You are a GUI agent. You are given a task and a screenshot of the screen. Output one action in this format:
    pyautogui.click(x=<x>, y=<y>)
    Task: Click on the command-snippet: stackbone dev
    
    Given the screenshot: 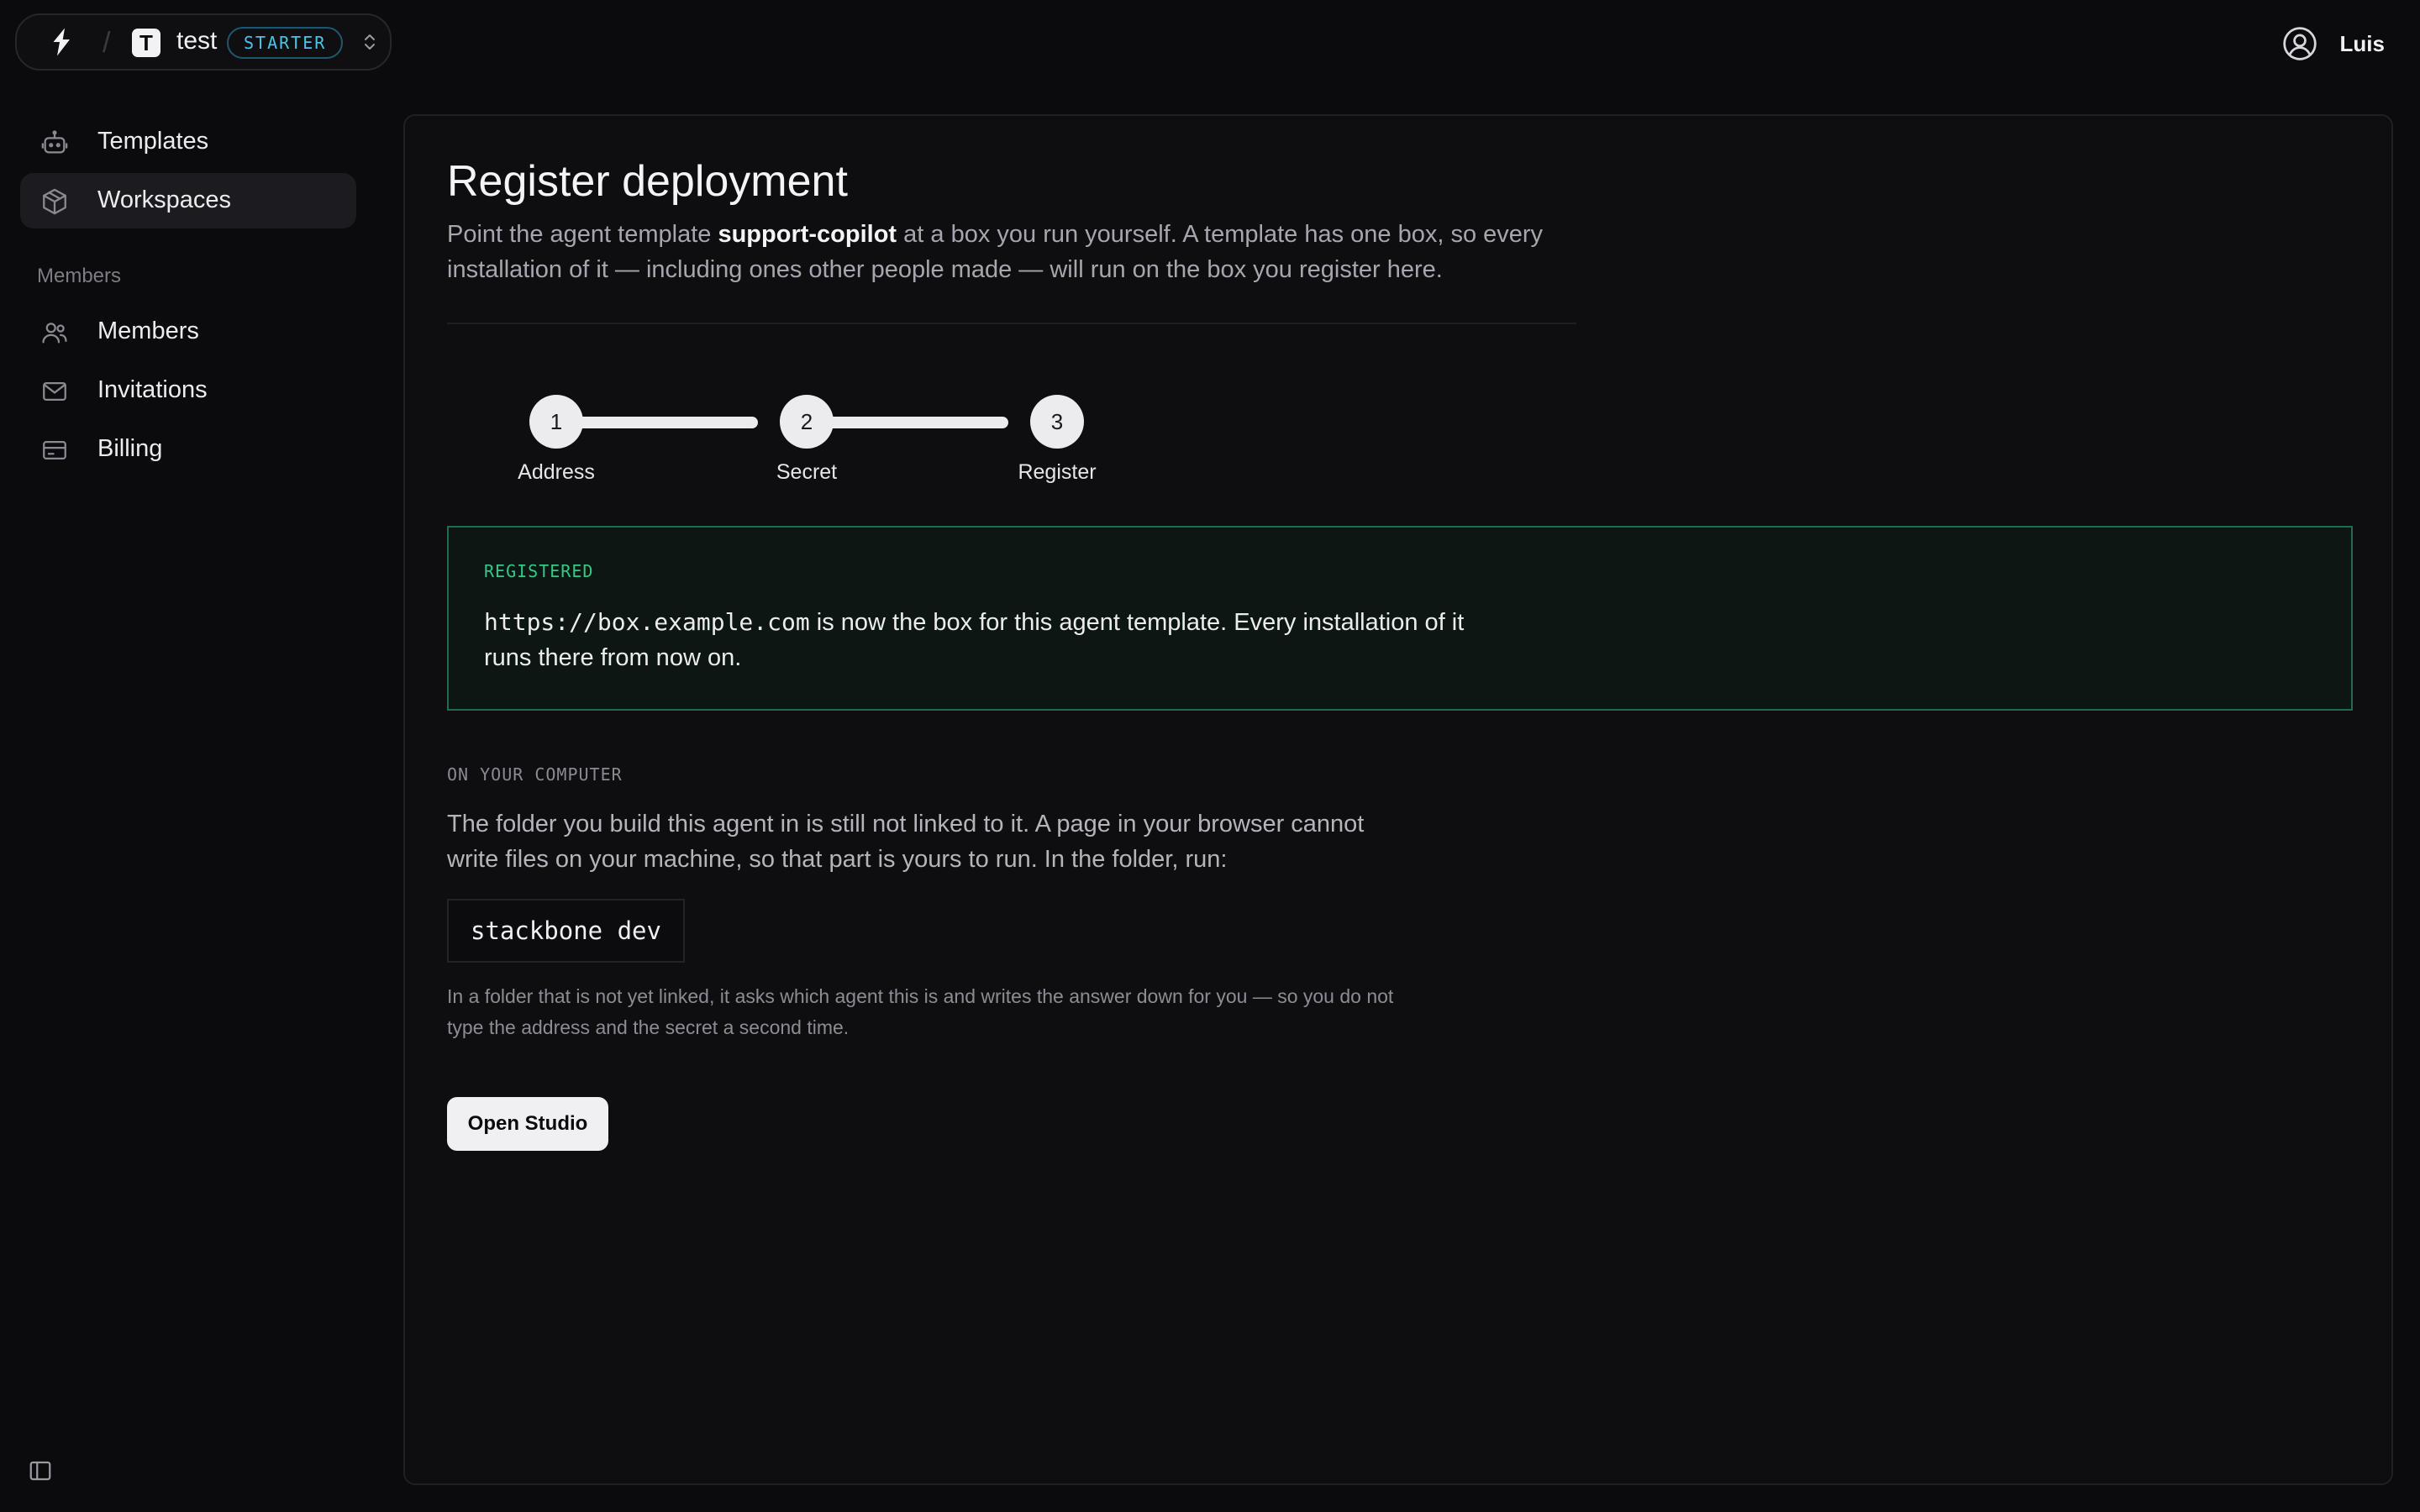 What is the action you would take?
    pyautogui.click(x=566, y=931)
    